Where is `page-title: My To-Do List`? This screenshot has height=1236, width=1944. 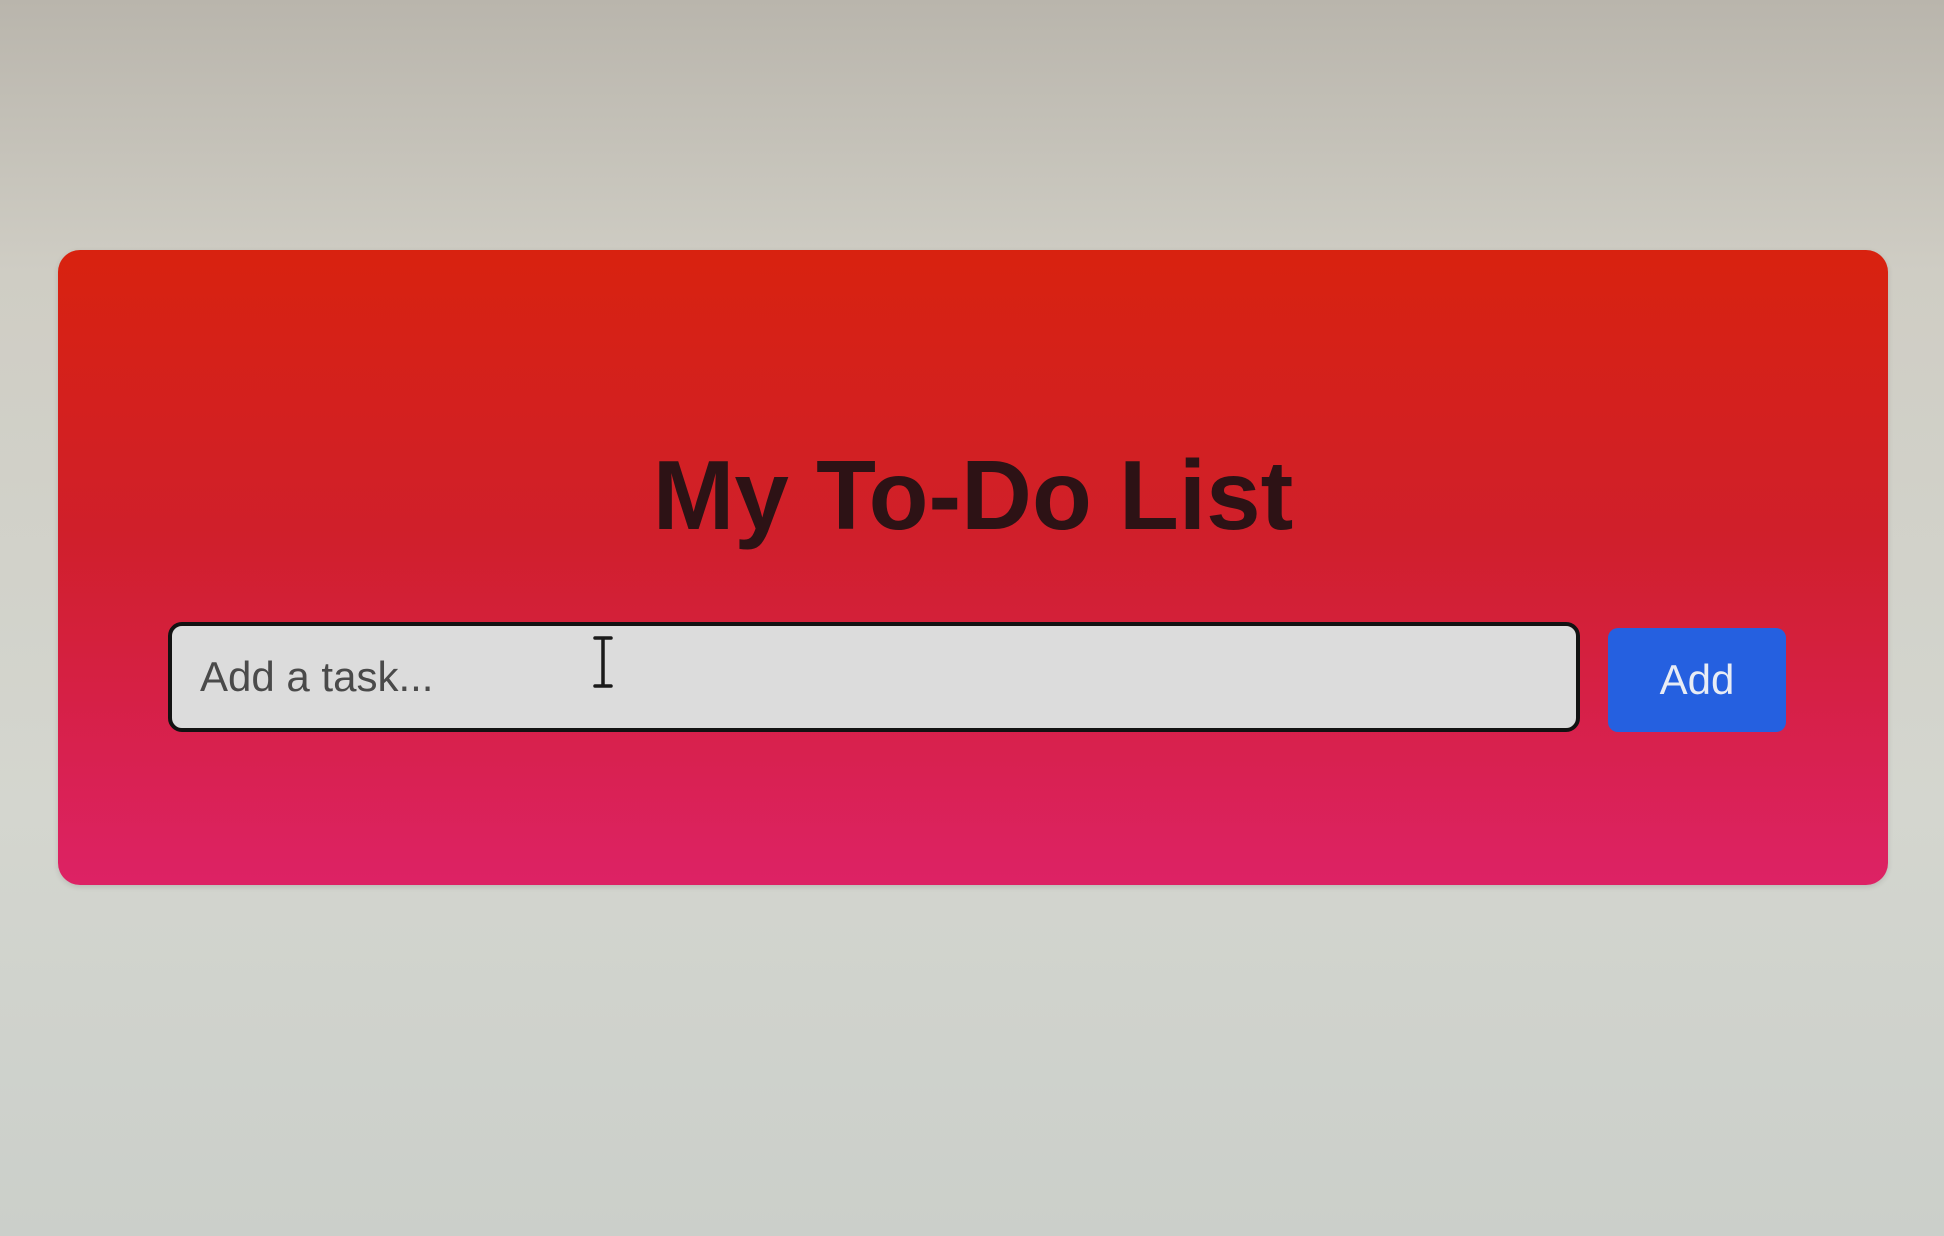 page-title: My To-Do List is located at coordinates (973, 495).